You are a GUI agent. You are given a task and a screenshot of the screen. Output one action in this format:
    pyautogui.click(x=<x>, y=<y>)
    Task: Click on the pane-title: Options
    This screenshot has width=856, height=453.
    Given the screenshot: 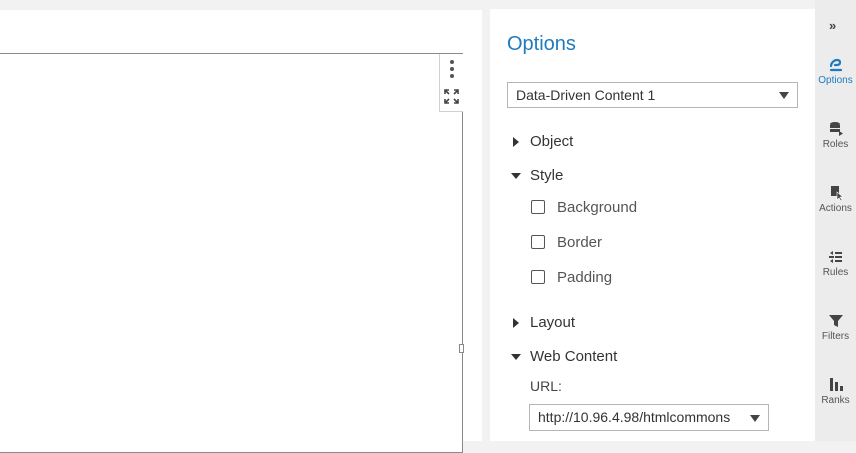 What is the action you would take?
    pyautogui.click(x=541, y=44)
    